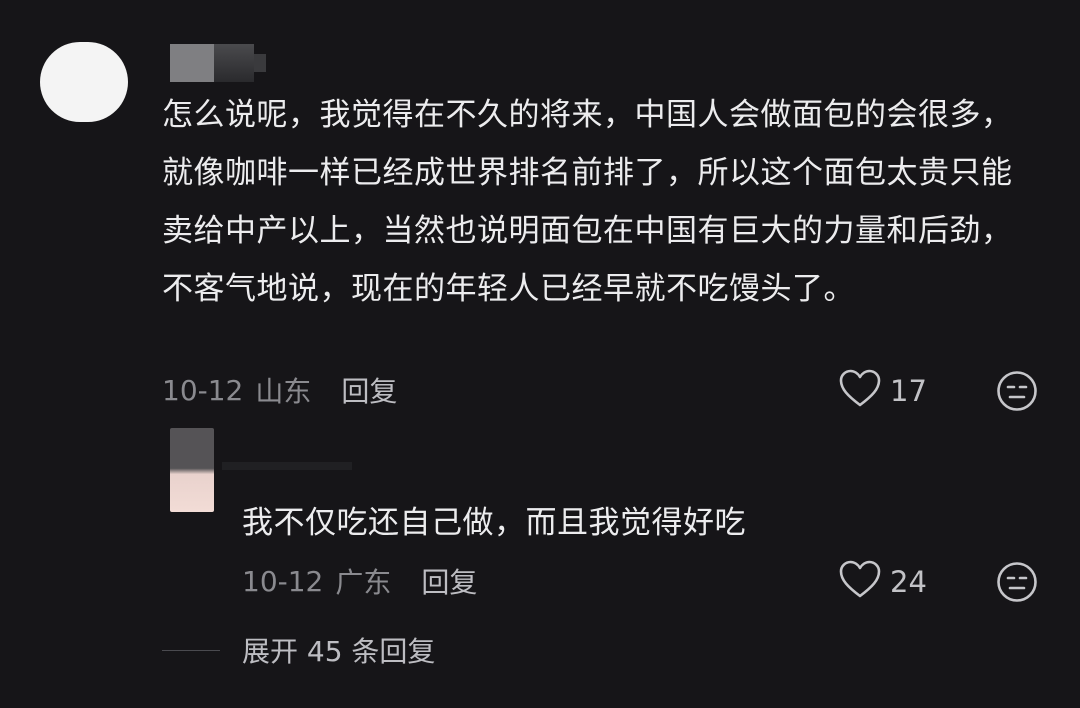 This screenshot has height=708, width=1080. I want to click on reply-reply-button: 回复, so click(449, 581).